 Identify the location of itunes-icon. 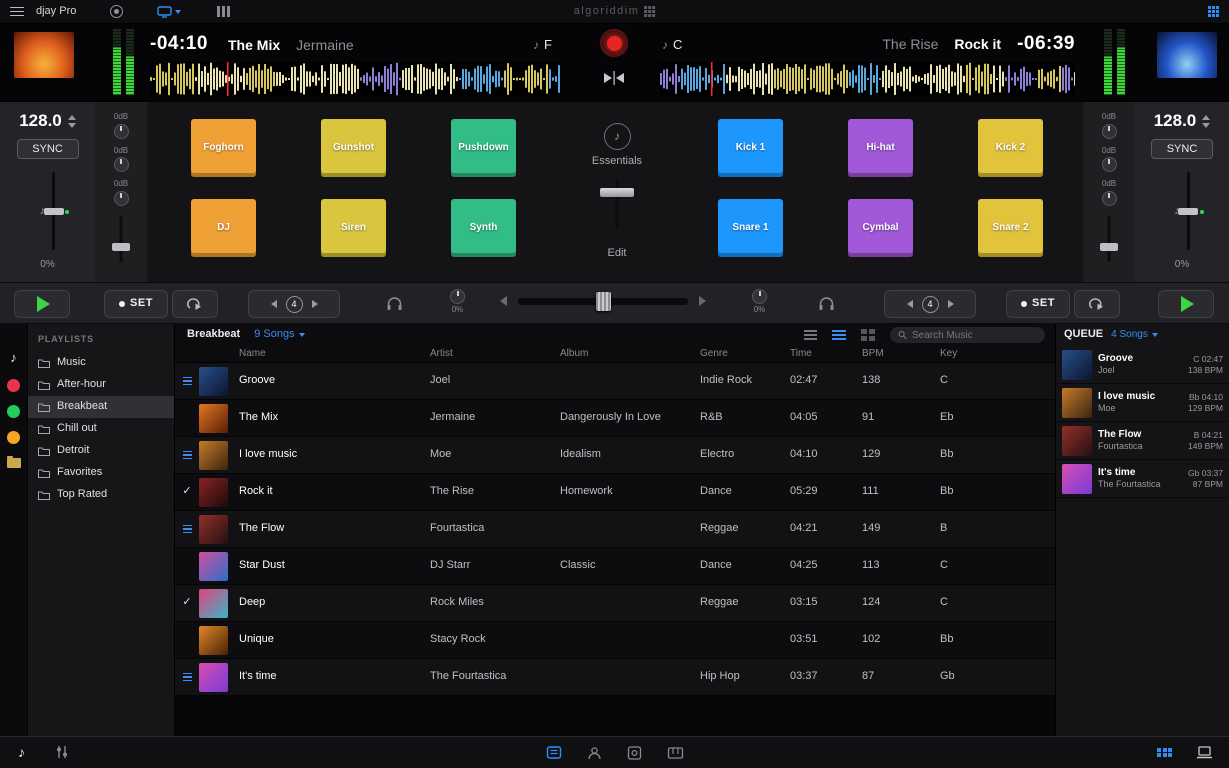
(13, 385).